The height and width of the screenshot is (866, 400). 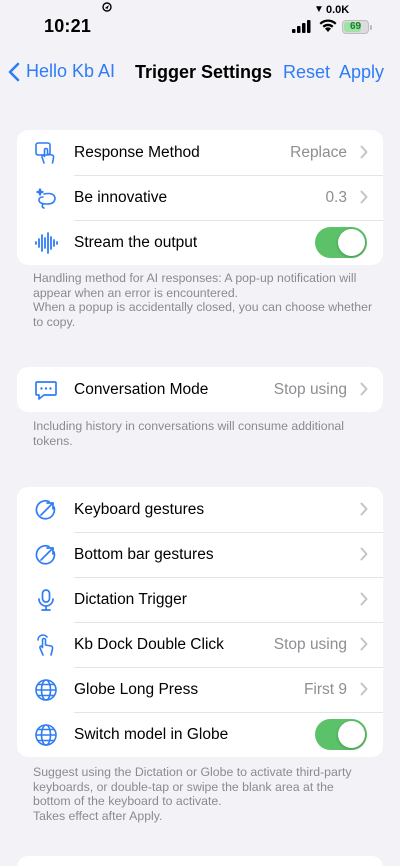 I want to click on battery-cap, so click(x=371, y=27).